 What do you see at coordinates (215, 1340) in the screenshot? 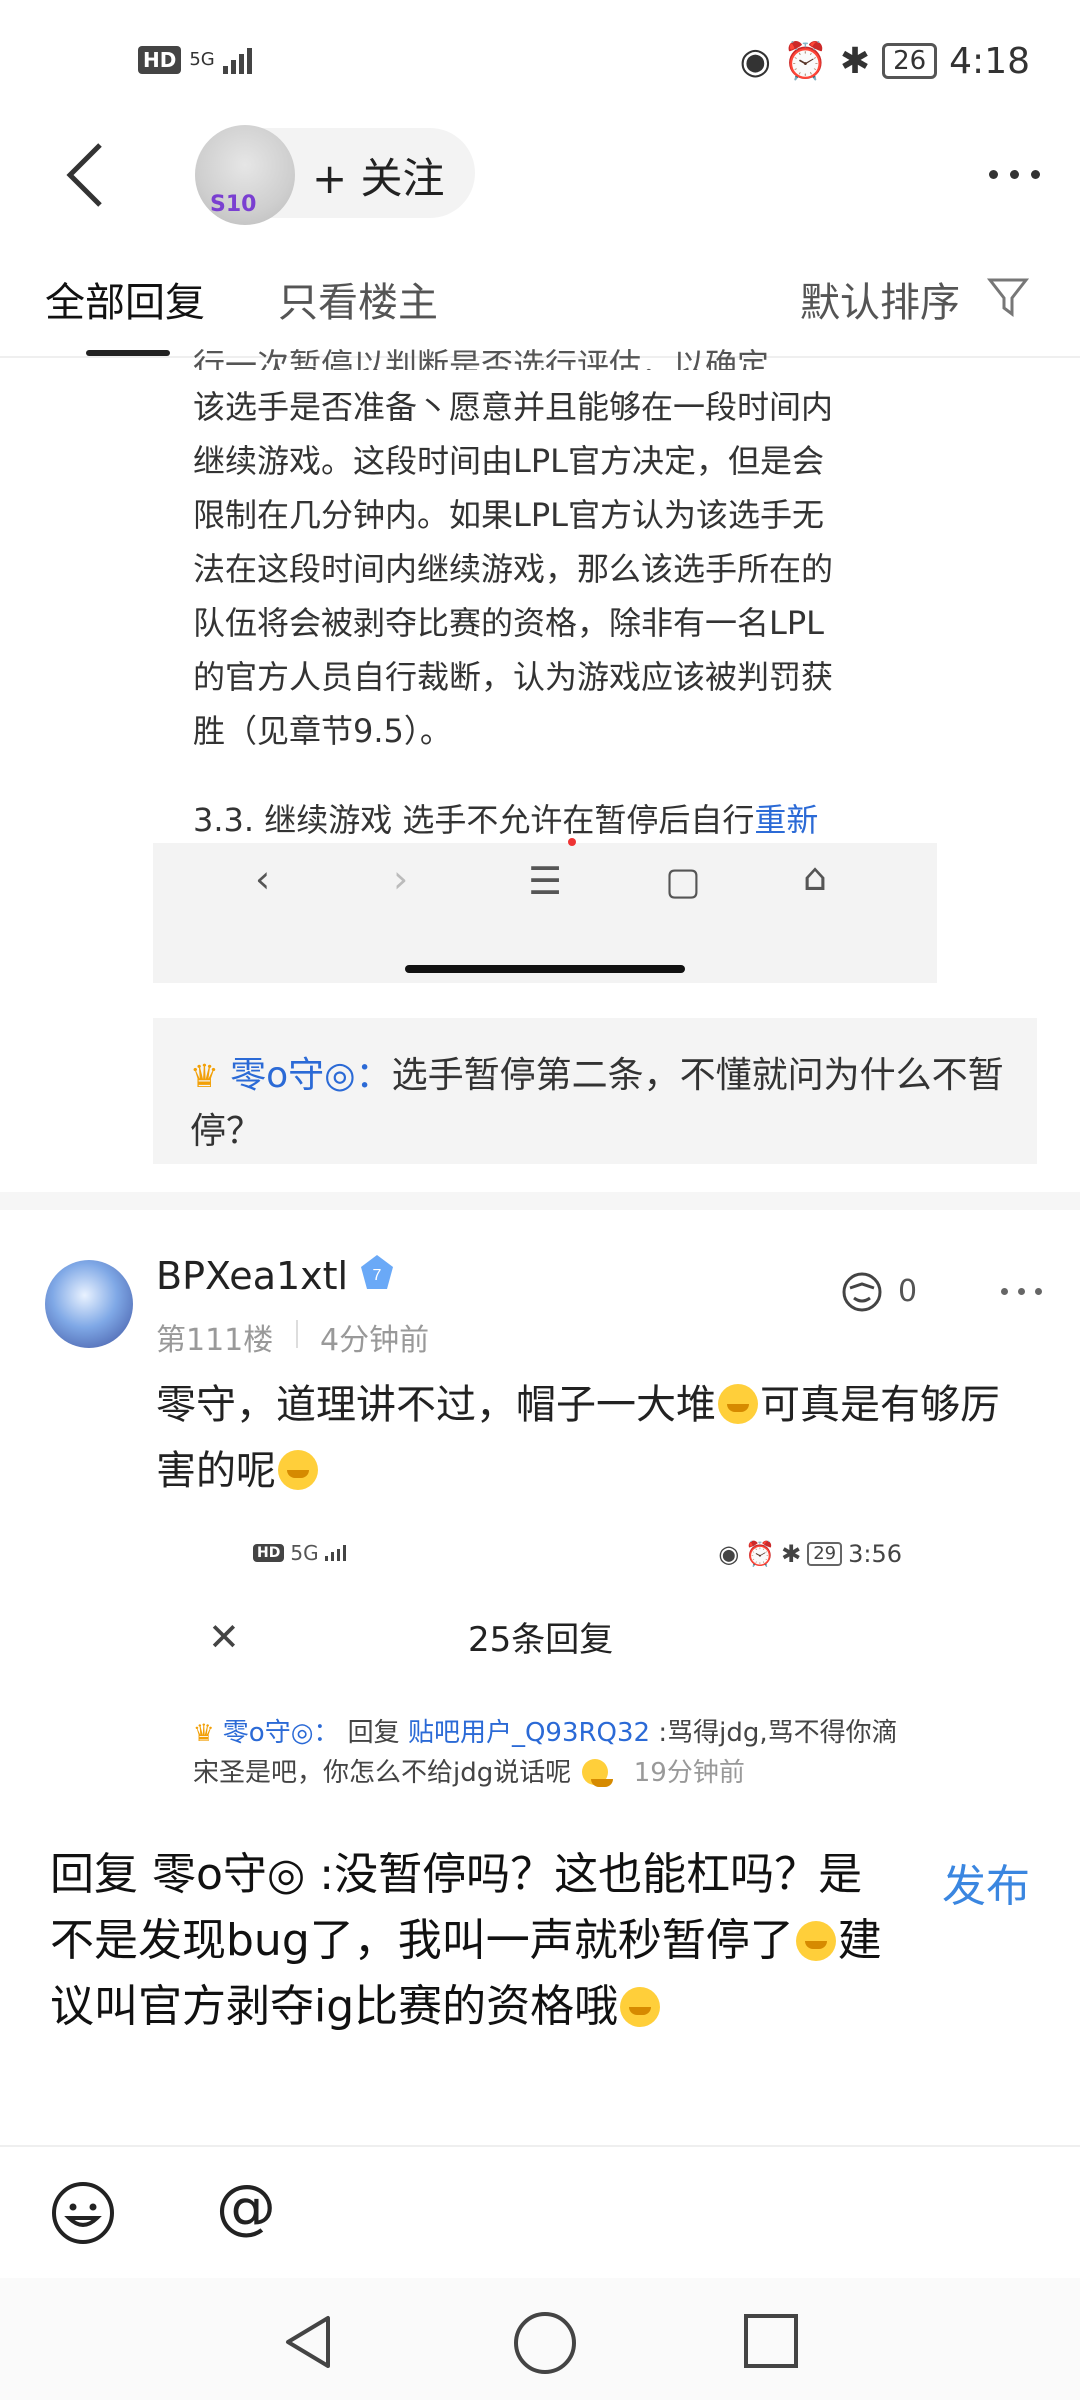
I see `floor-number: 第111楼` at bounding box center [215, 1340].